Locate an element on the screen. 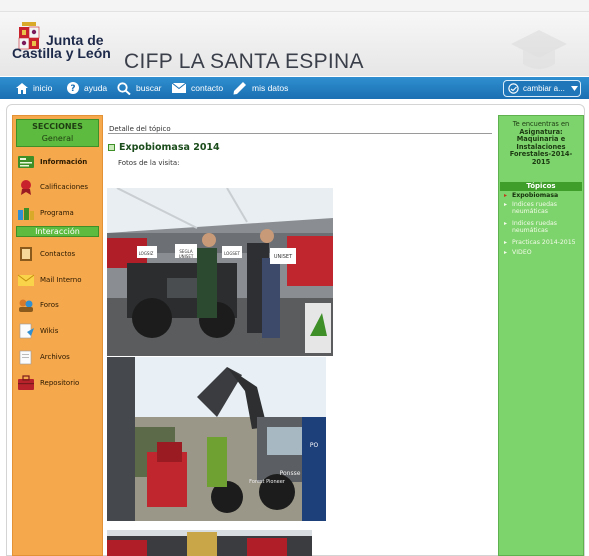 The height and width of the screenshot is (556, 589). topic-title: Expobiomasa 2014 is located at coordinates (164, 147).